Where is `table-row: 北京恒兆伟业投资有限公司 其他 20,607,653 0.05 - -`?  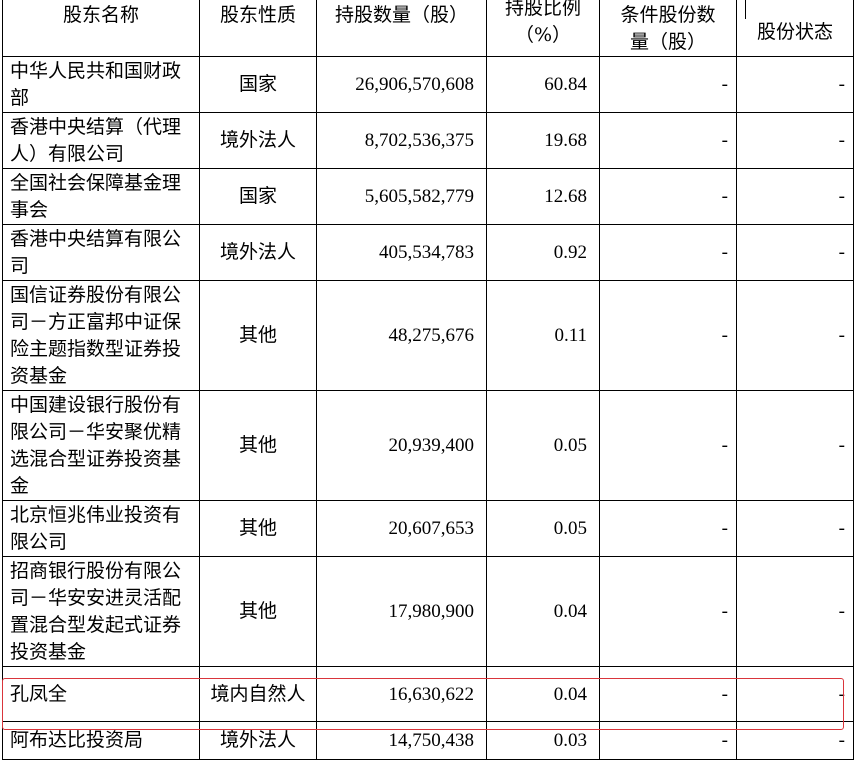 table-row: 北京恒兆伟业投资有限公司 其他 20,607,653 0.05 - - is located at coordinates (428, 528).